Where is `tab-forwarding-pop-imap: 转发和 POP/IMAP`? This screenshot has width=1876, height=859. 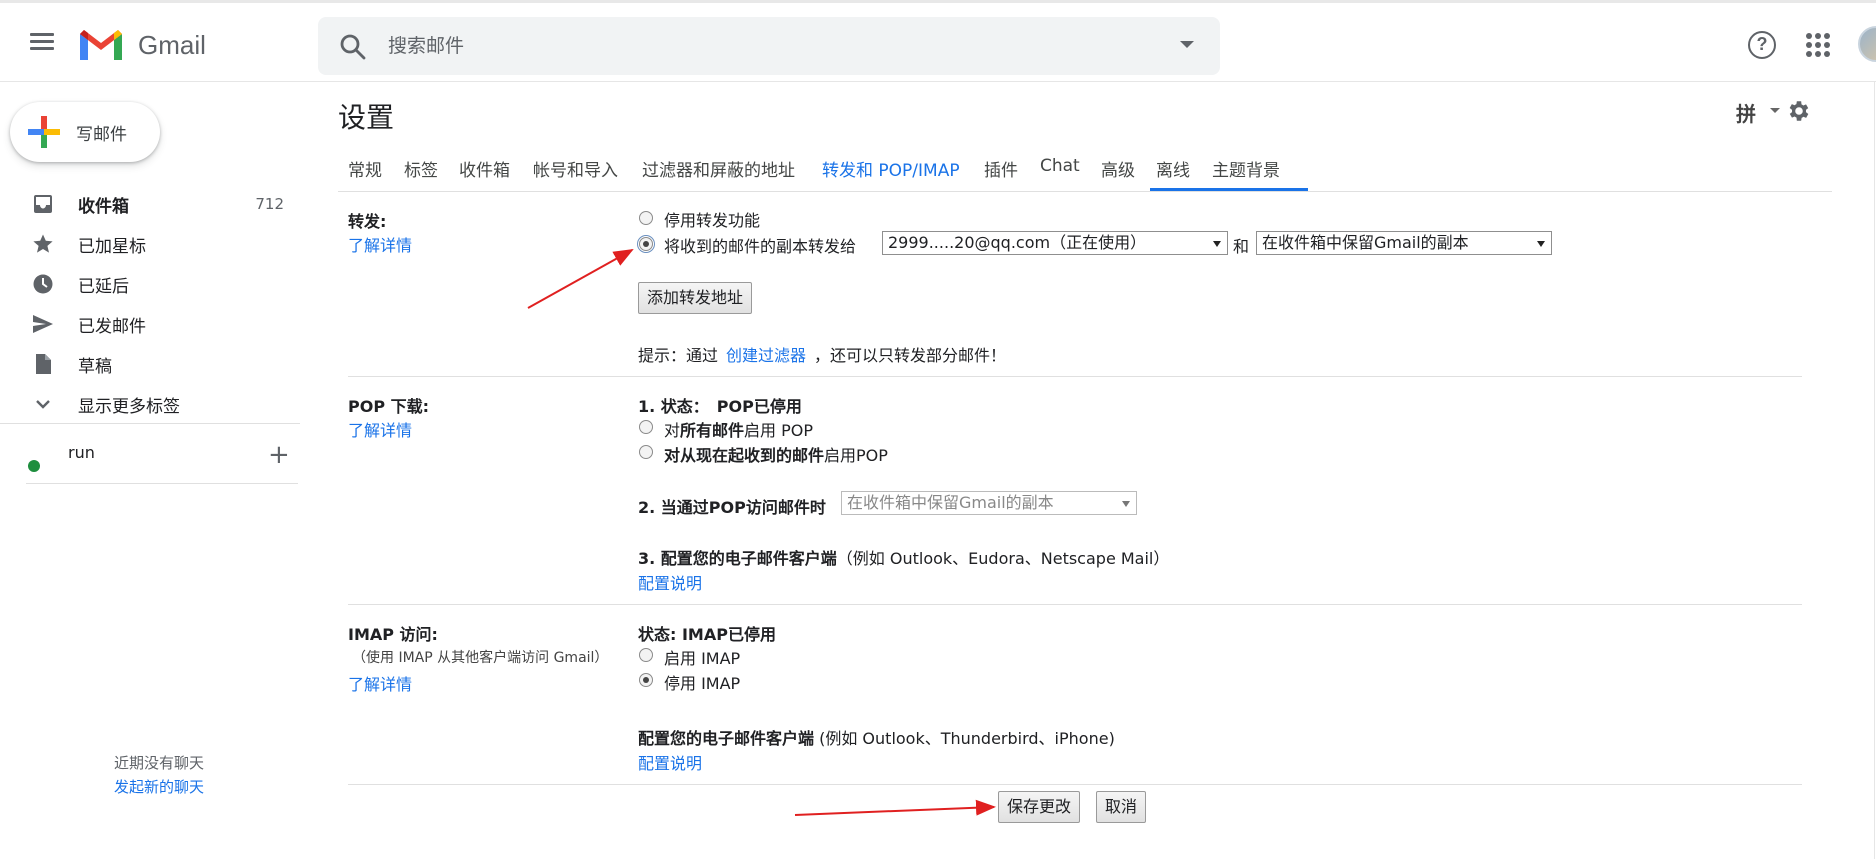 tab-forwarding-pop-imap: 转发和 POP/IMAP is located at coordinates (891, 168).